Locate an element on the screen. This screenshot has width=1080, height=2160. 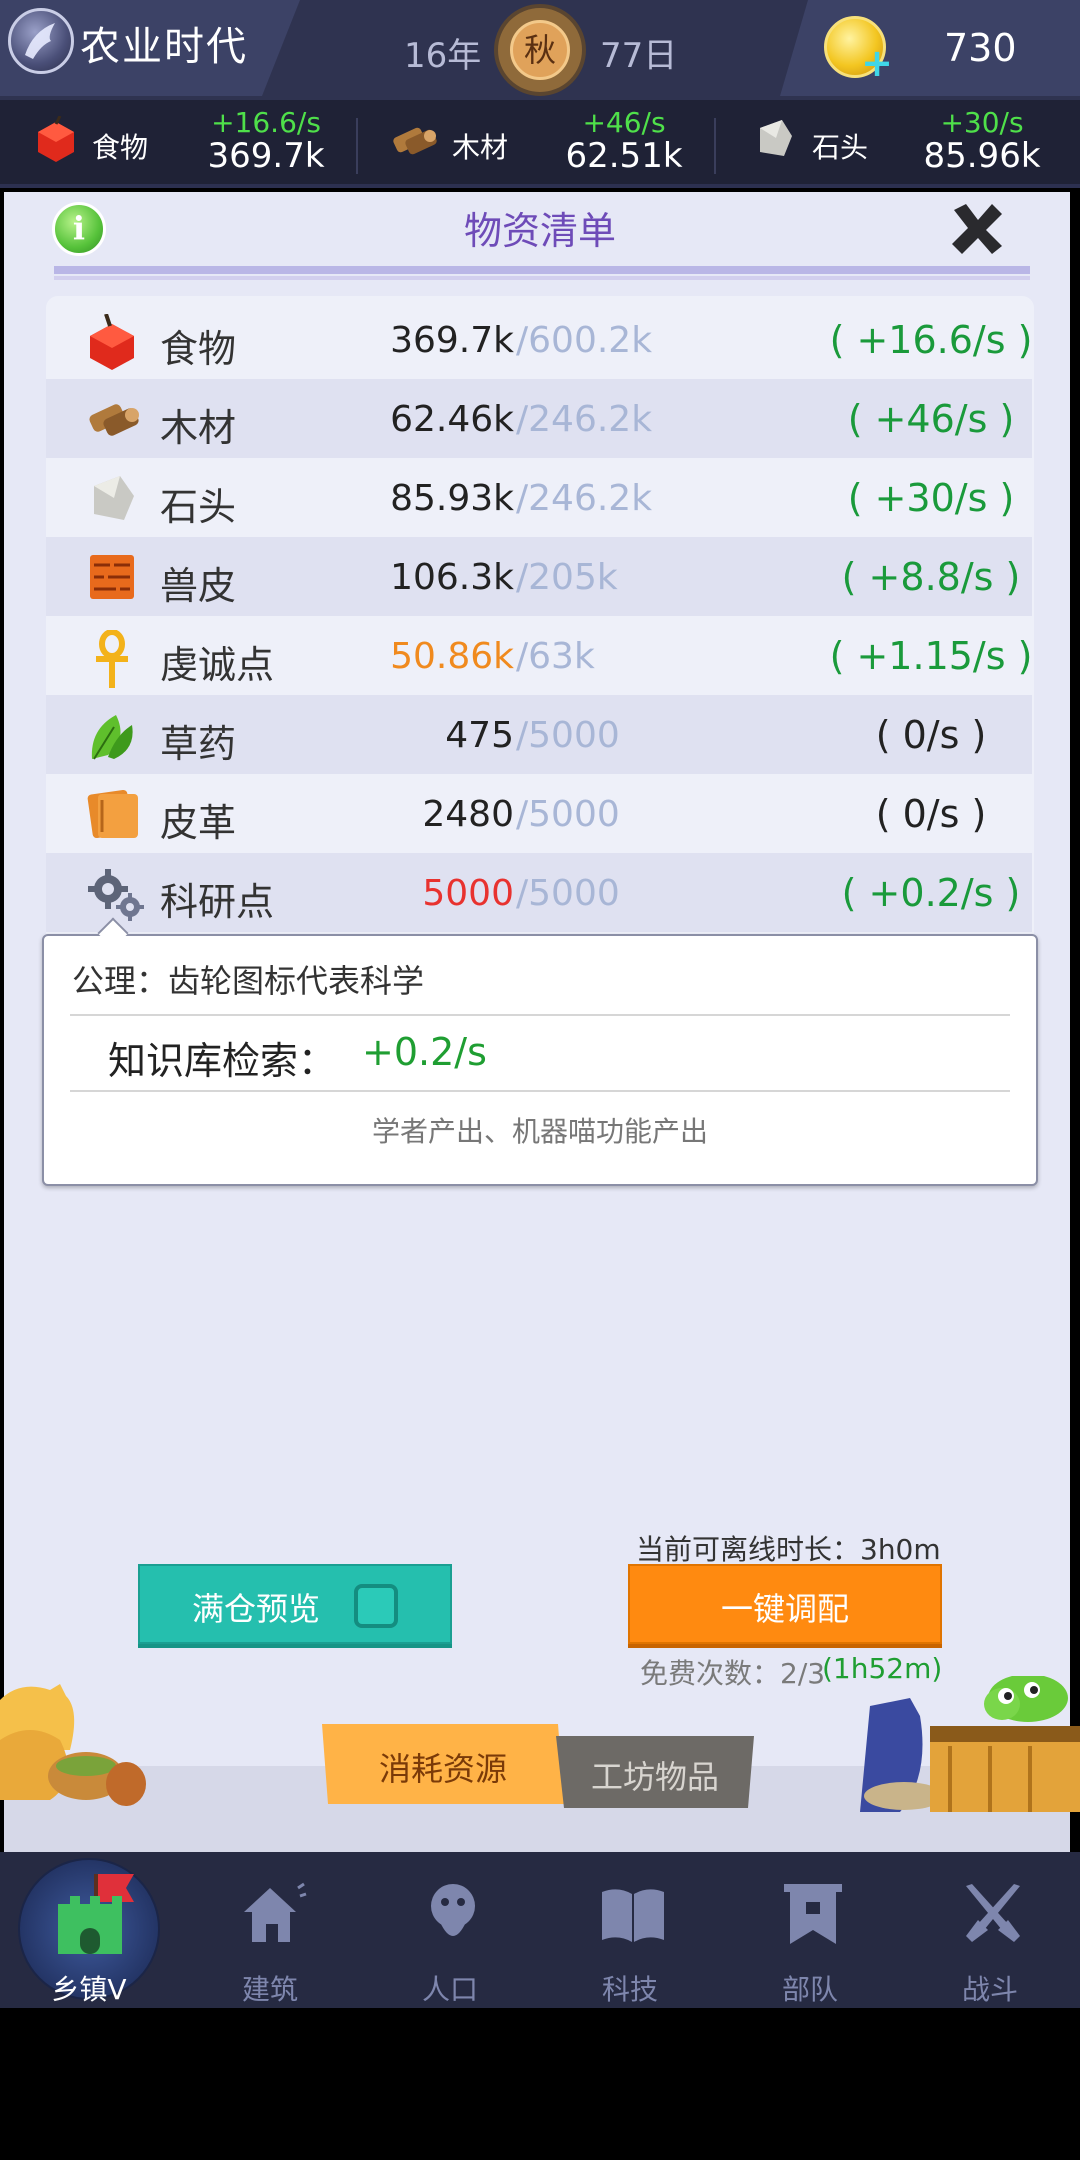
castle-icon is located at coordinates (96, 1914).